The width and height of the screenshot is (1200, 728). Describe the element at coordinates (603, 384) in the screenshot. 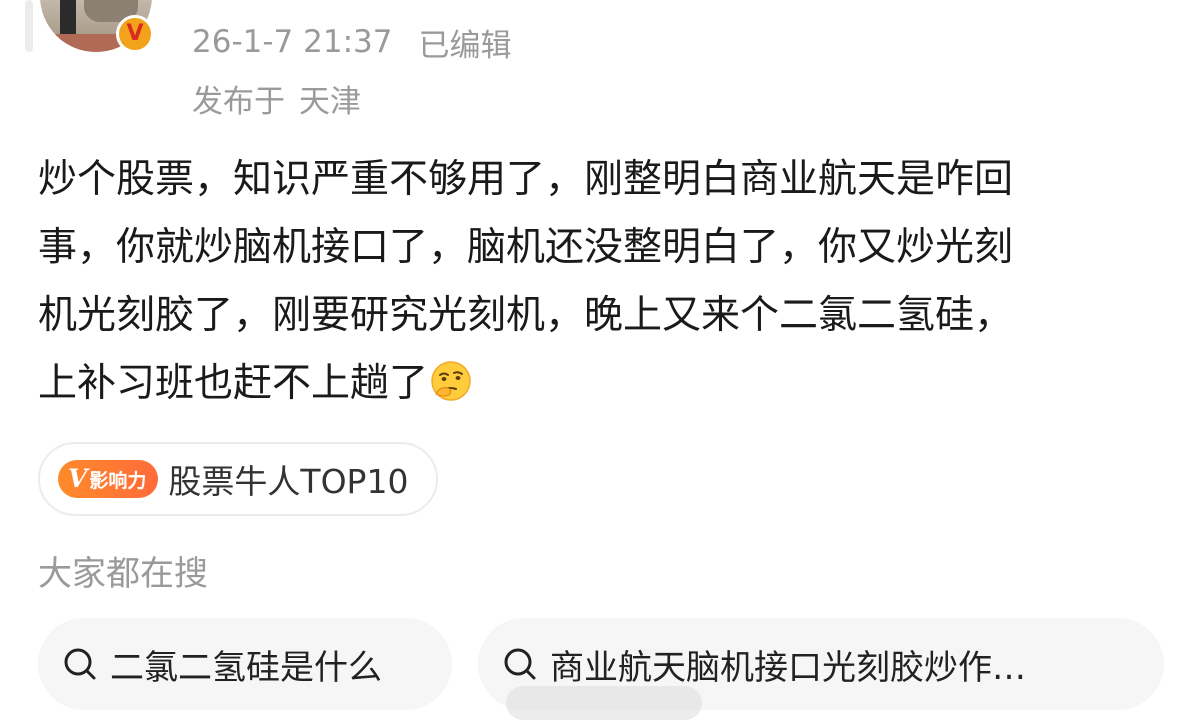

I see `post-content-line-last: 上补习班也赶不上趟了` at that location.